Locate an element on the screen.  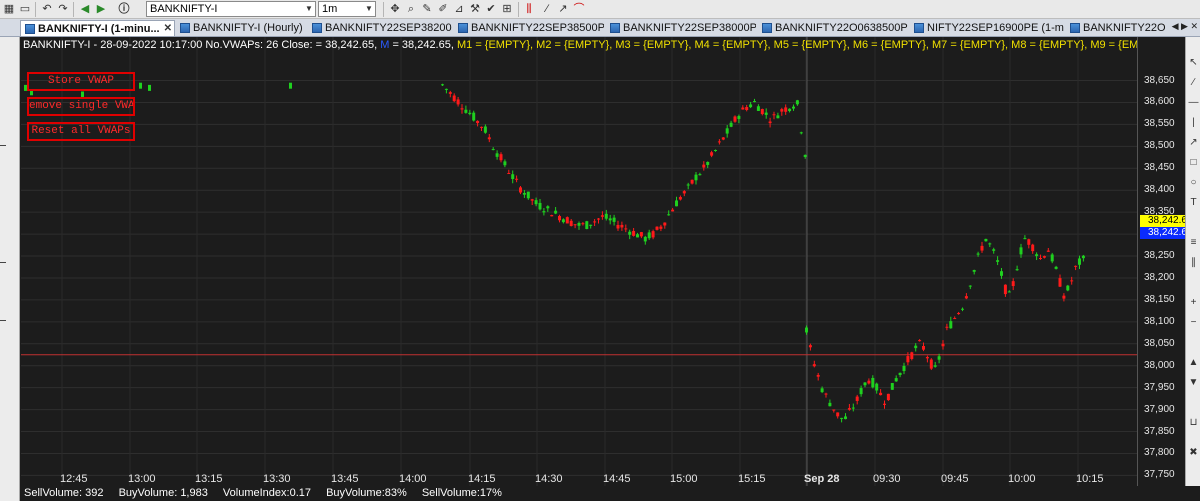
tab-scroll-arrows: ◀ ▶ ✕ is located at coordinates (1185, 26).